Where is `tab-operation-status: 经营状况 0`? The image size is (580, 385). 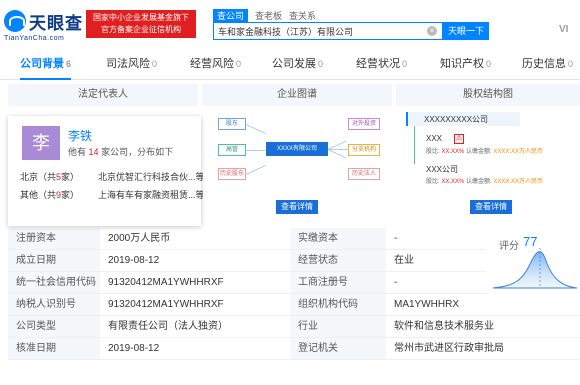
tab-operation-status: 经营状况 0 is located at coordinates (381, 65).